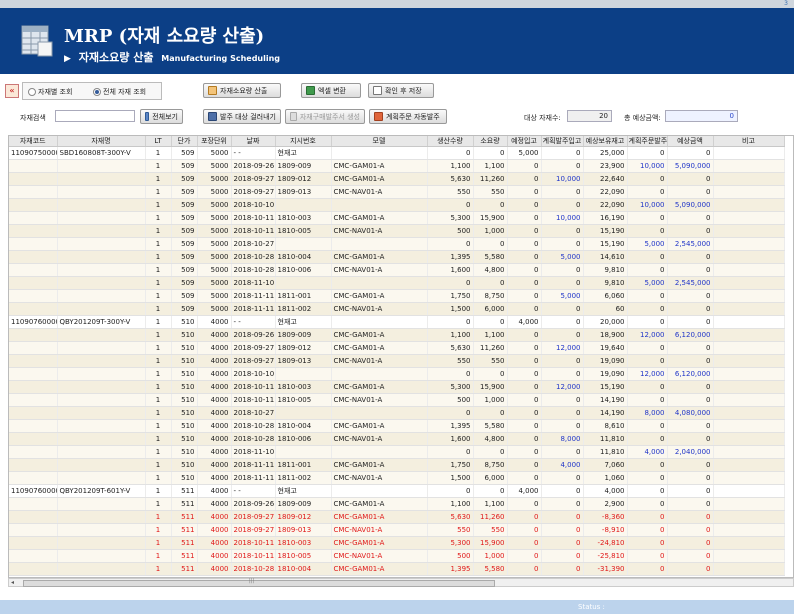  What do you see at coordinates (101, 141) in the screenshot?
I see `column-header: 자재명` at bounding box center [101, 141].